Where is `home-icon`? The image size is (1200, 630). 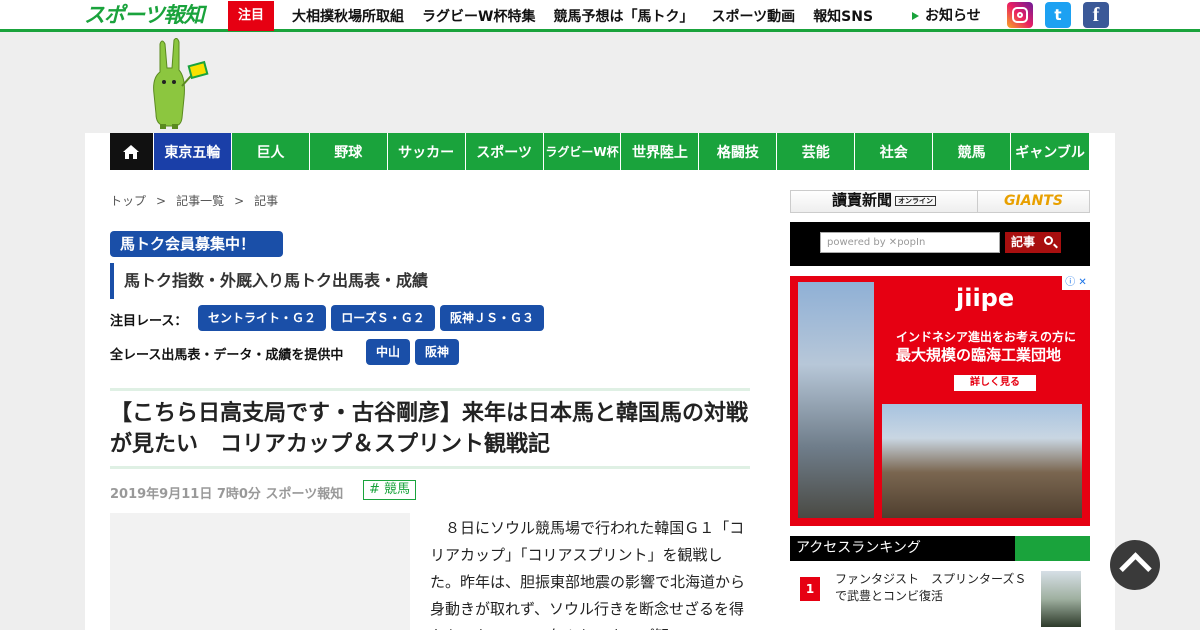 home-icon is located at coordinates (131, 151).